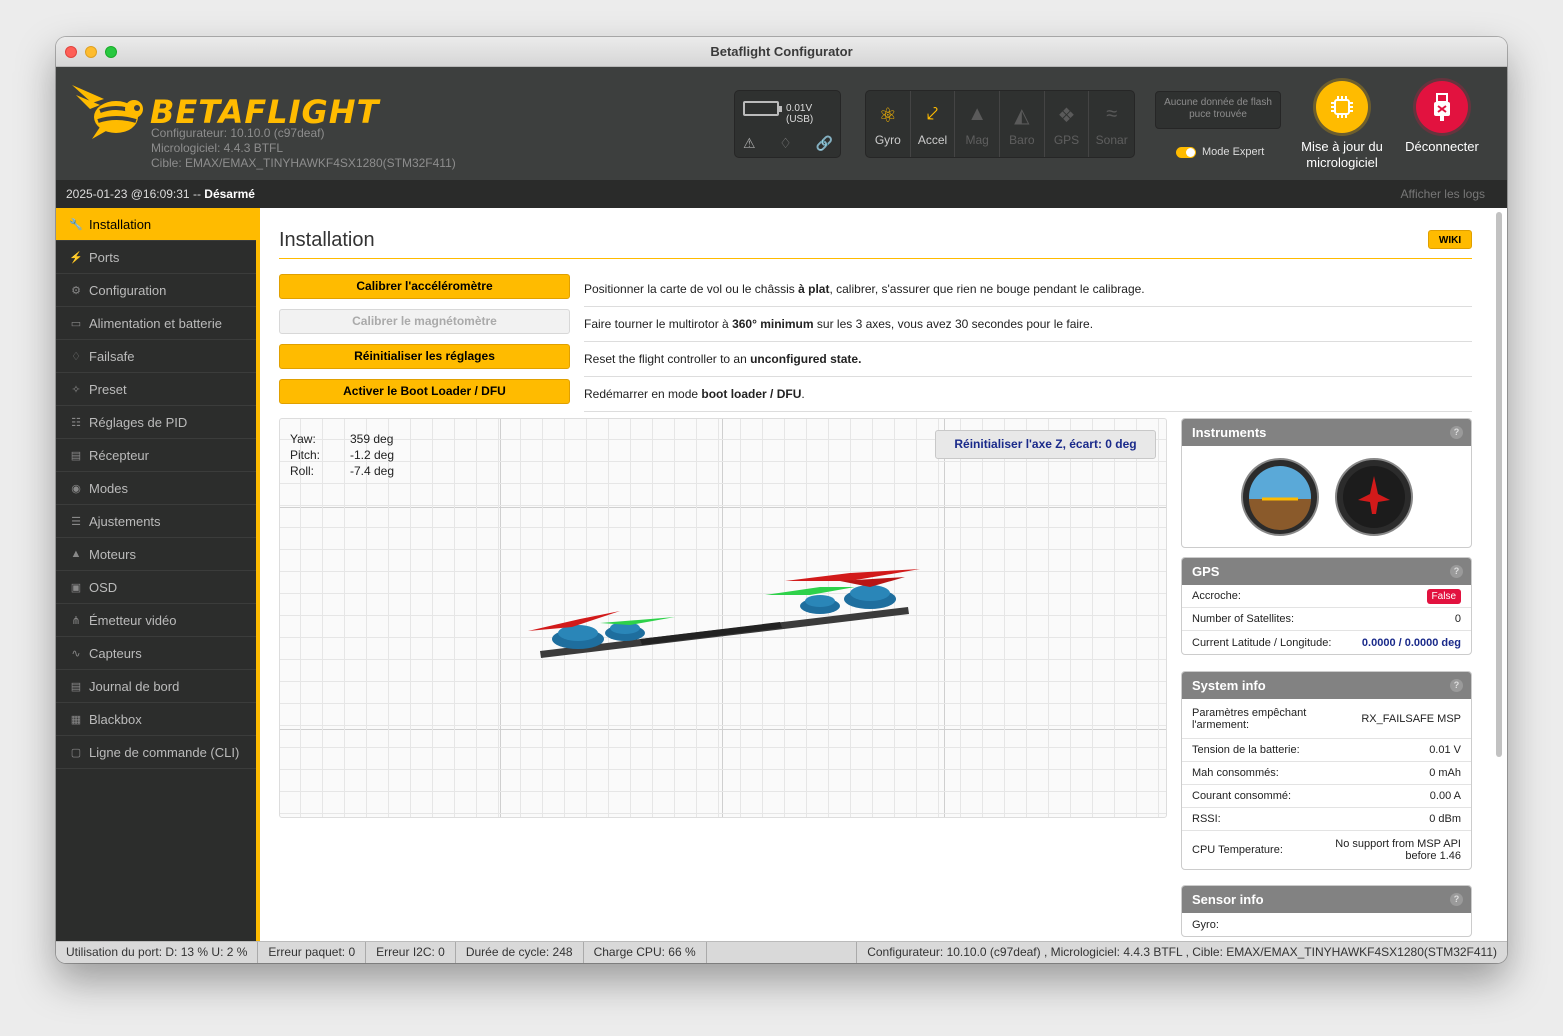 The width and height of the screenshot is (1563, 1036). Describe the element at coordinates (1442, 107) in the screenshot. I see `usb-icon` at that location.